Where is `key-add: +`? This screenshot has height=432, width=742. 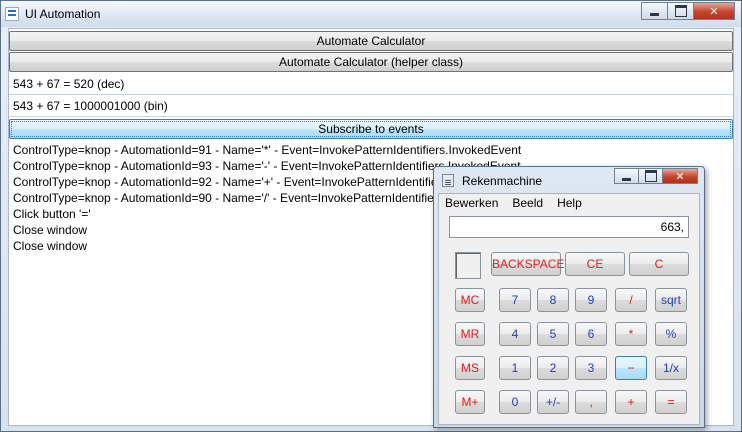
key-add: + is located at coordinates (631, 402).